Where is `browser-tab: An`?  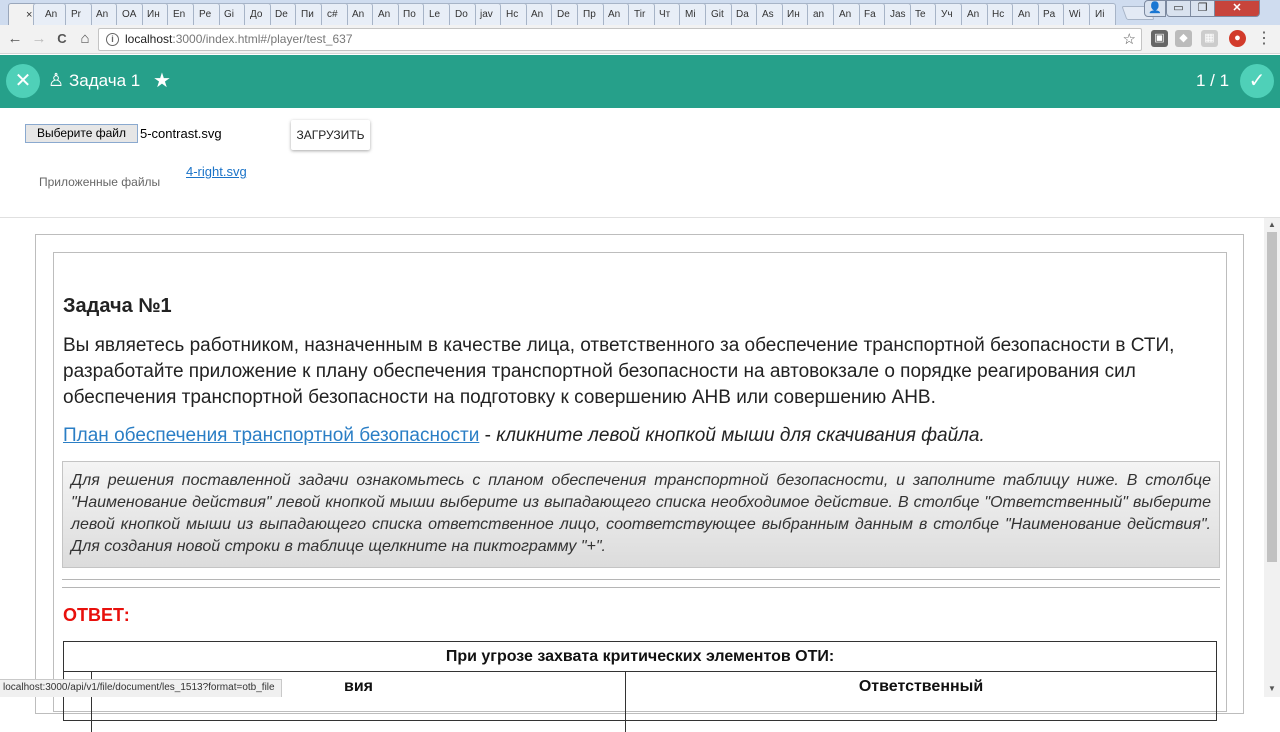 browser-tab: An is located at coordinates (49, 14).